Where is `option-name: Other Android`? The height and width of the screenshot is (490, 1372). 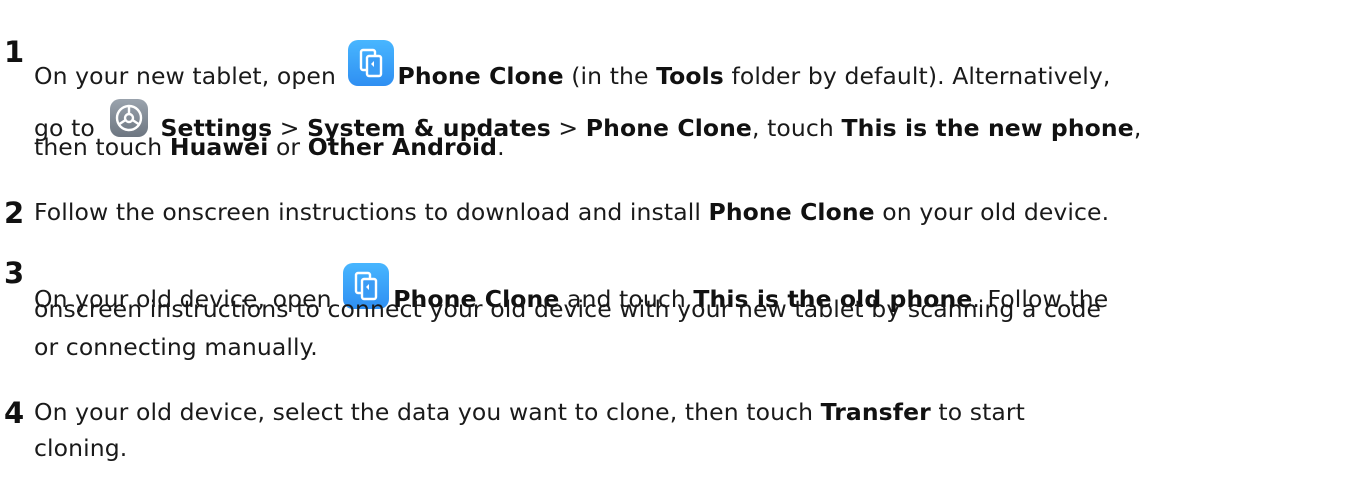 option-name: Other Android is located at coordinates (402, 147).